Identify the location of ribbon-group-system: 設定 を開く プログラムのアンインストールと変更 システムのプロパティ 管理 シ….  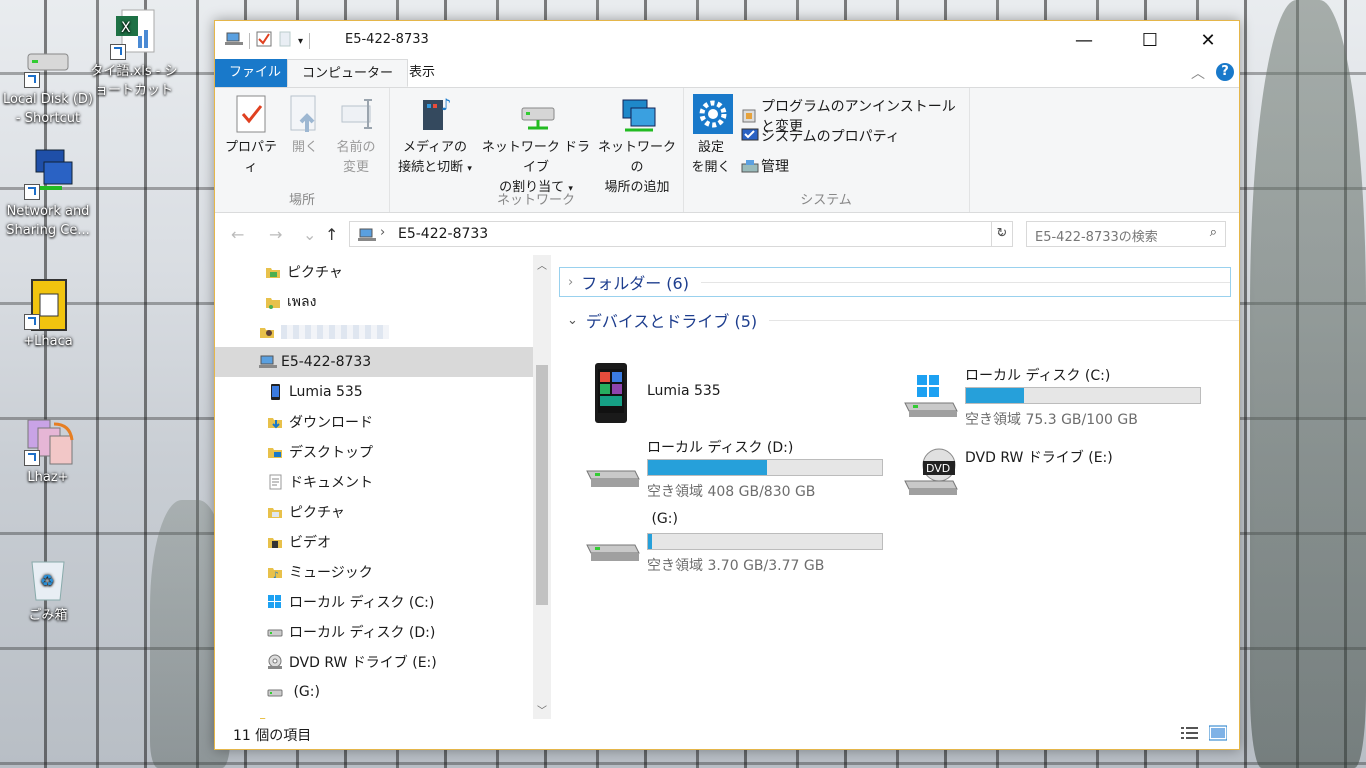
(826, 150).